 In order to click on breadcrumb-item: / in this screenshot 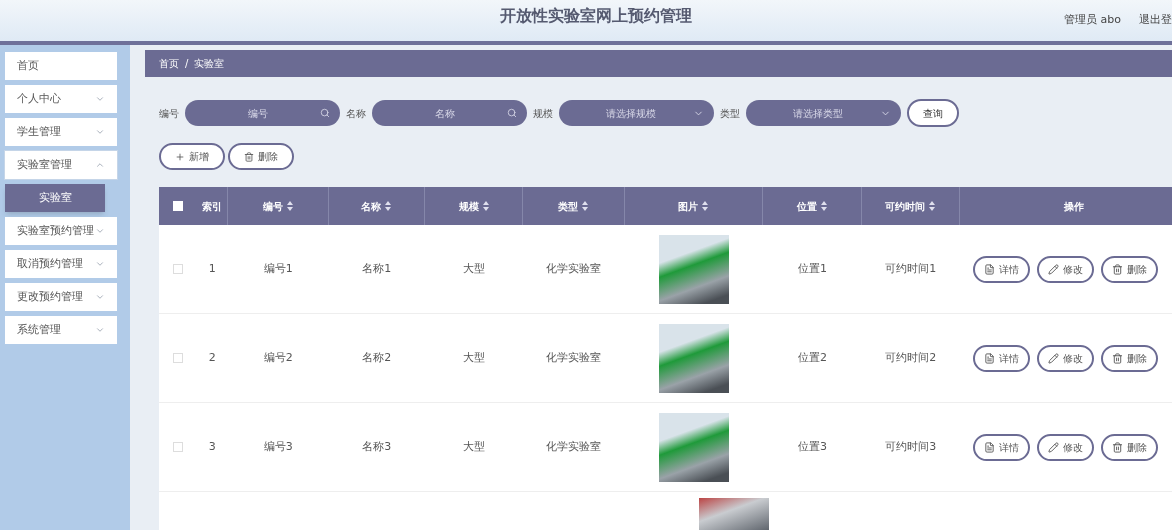, I will do `click(187, 64)`.